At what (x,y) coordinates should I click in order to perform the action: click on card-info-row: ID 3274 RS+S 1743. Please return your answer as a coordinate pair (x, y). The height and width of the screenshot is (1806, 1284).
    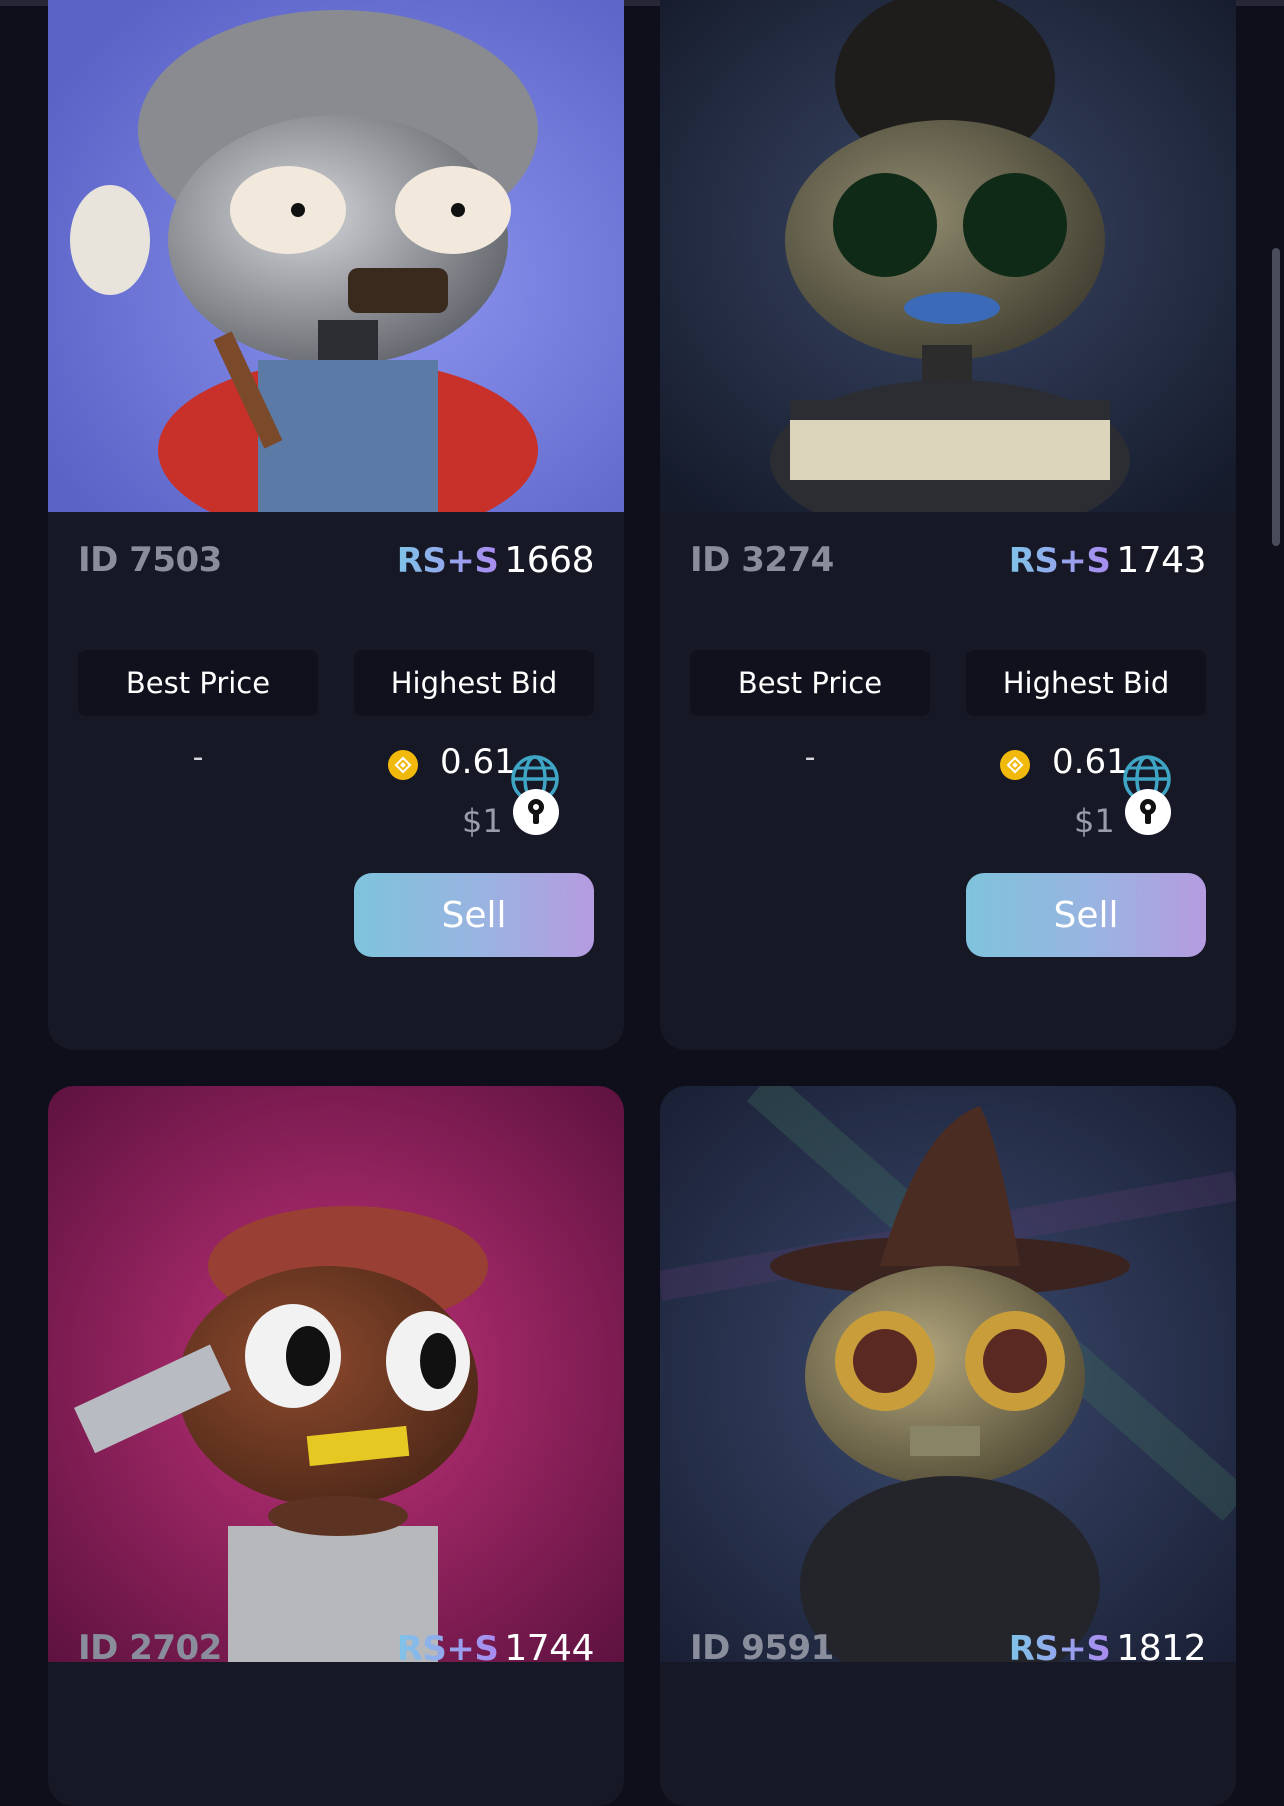
    Looking at the image, I should click on (948, 560).